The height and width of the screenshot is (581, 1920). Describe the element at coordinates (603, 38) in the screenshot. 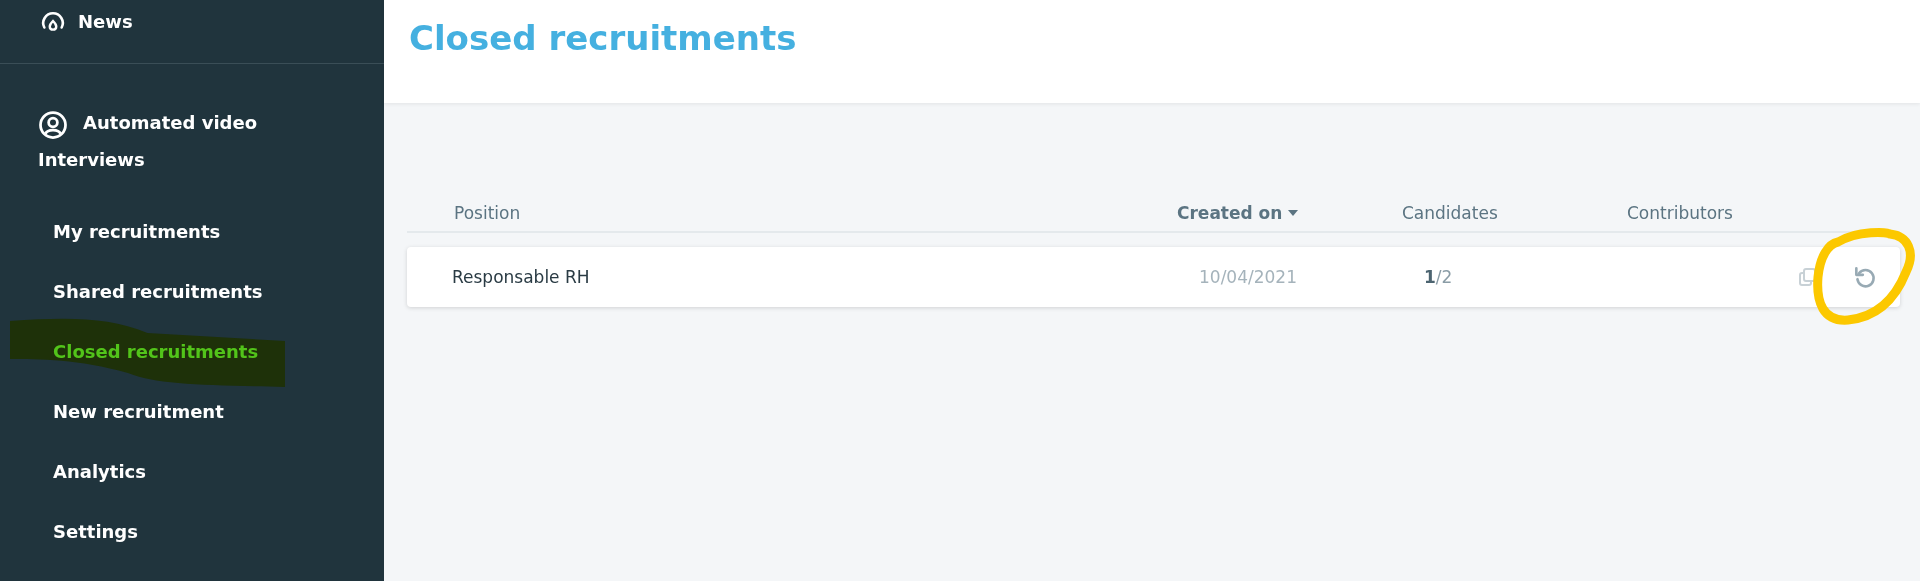

I see `page-title: Closed recruitments` at that location.